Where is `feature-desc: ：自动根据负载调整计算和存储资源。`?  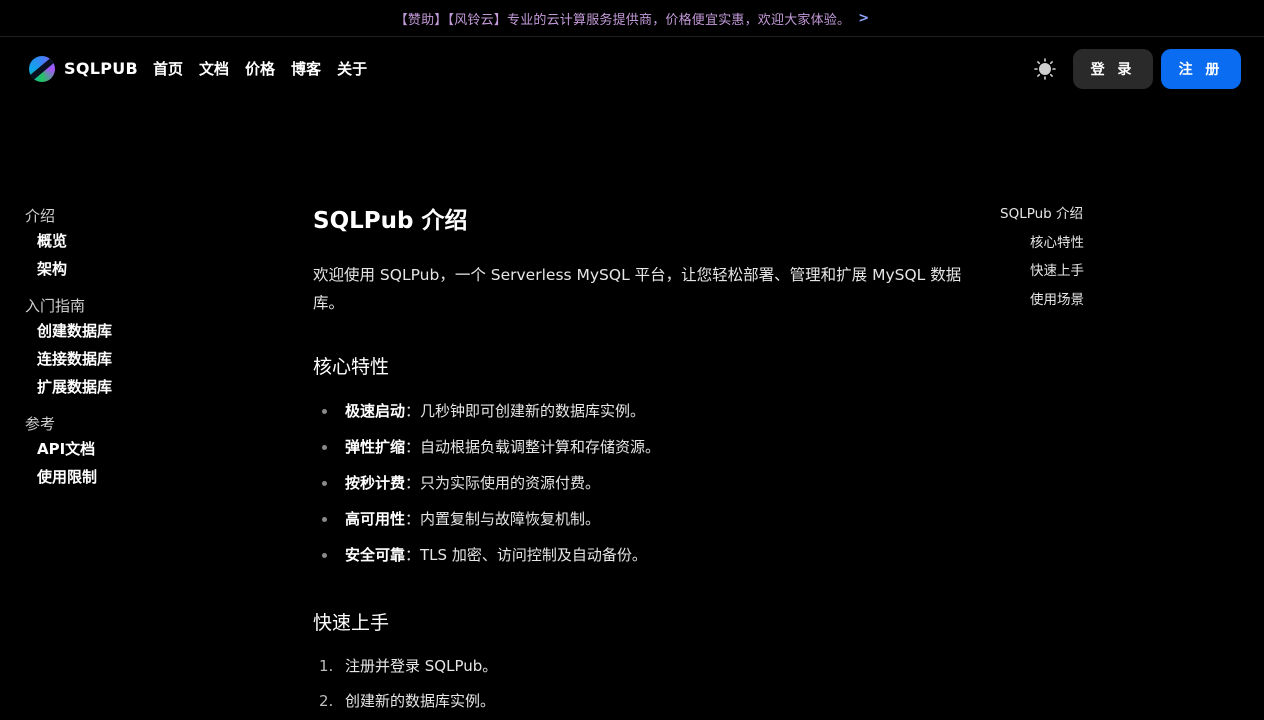
feature-desc: ：自动根据负载调整计算和存储资源。 is located at coordinates (533, 447).